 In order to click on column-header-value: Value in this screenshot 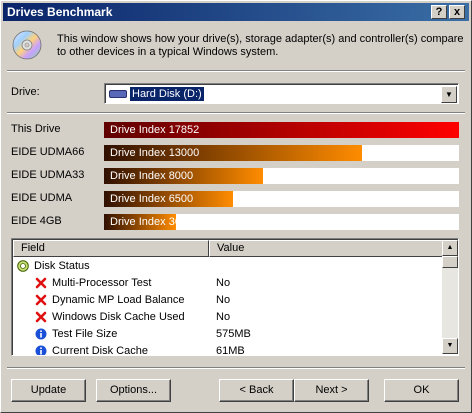, I will do `click(326, 248)`.